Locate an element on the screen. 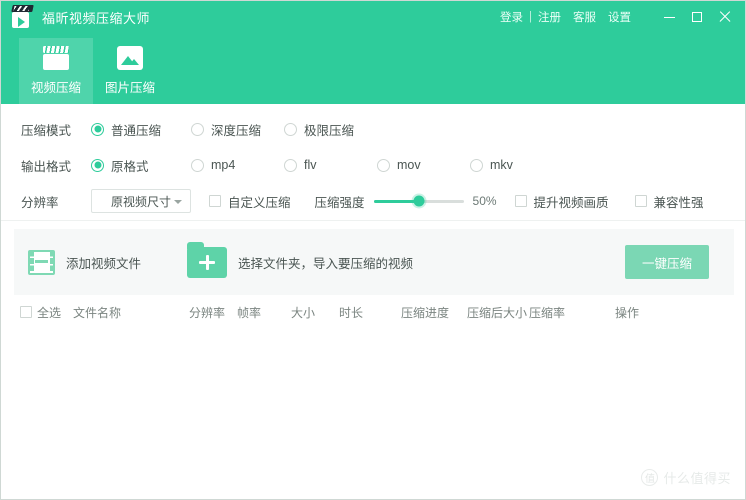  column-size: 大小 is located at coordinates (303, 312).